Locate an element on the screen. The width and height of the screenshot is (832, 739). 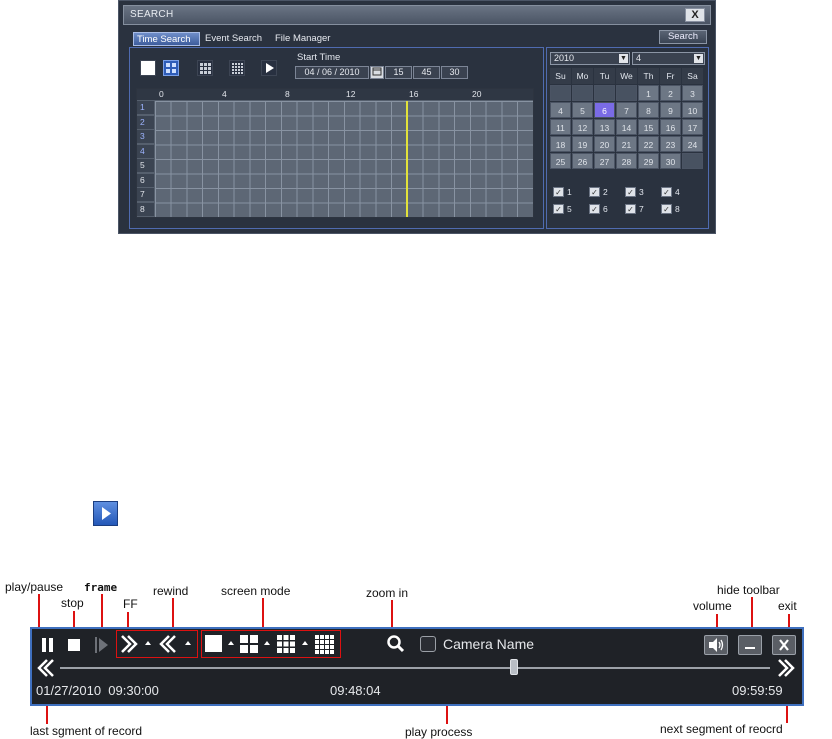
search-play-button is located at coordinates (269, 68).